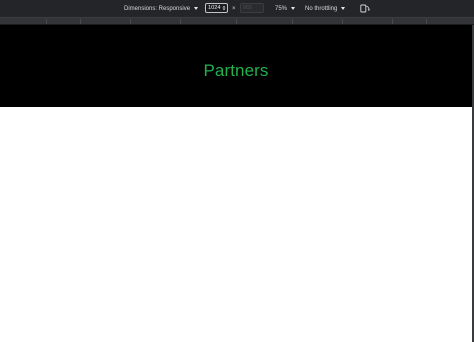  Describe the element at coordinates (236, 70) in the screenshot. I see `page-title: Partners` at that location.